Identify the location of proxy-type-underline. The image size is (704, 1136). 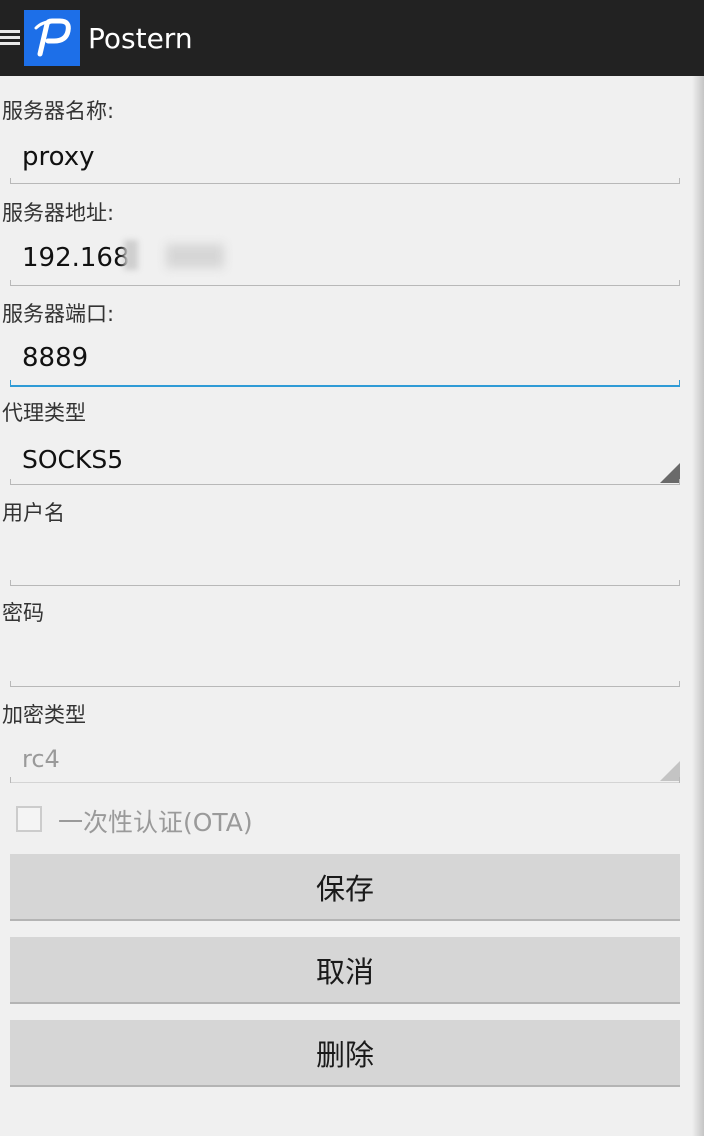
(345, 482).